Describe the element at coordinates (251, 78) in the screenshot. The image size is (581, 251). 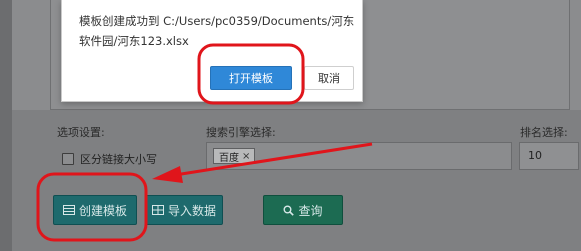
I see `open-template-button: 打开模板` at that location.